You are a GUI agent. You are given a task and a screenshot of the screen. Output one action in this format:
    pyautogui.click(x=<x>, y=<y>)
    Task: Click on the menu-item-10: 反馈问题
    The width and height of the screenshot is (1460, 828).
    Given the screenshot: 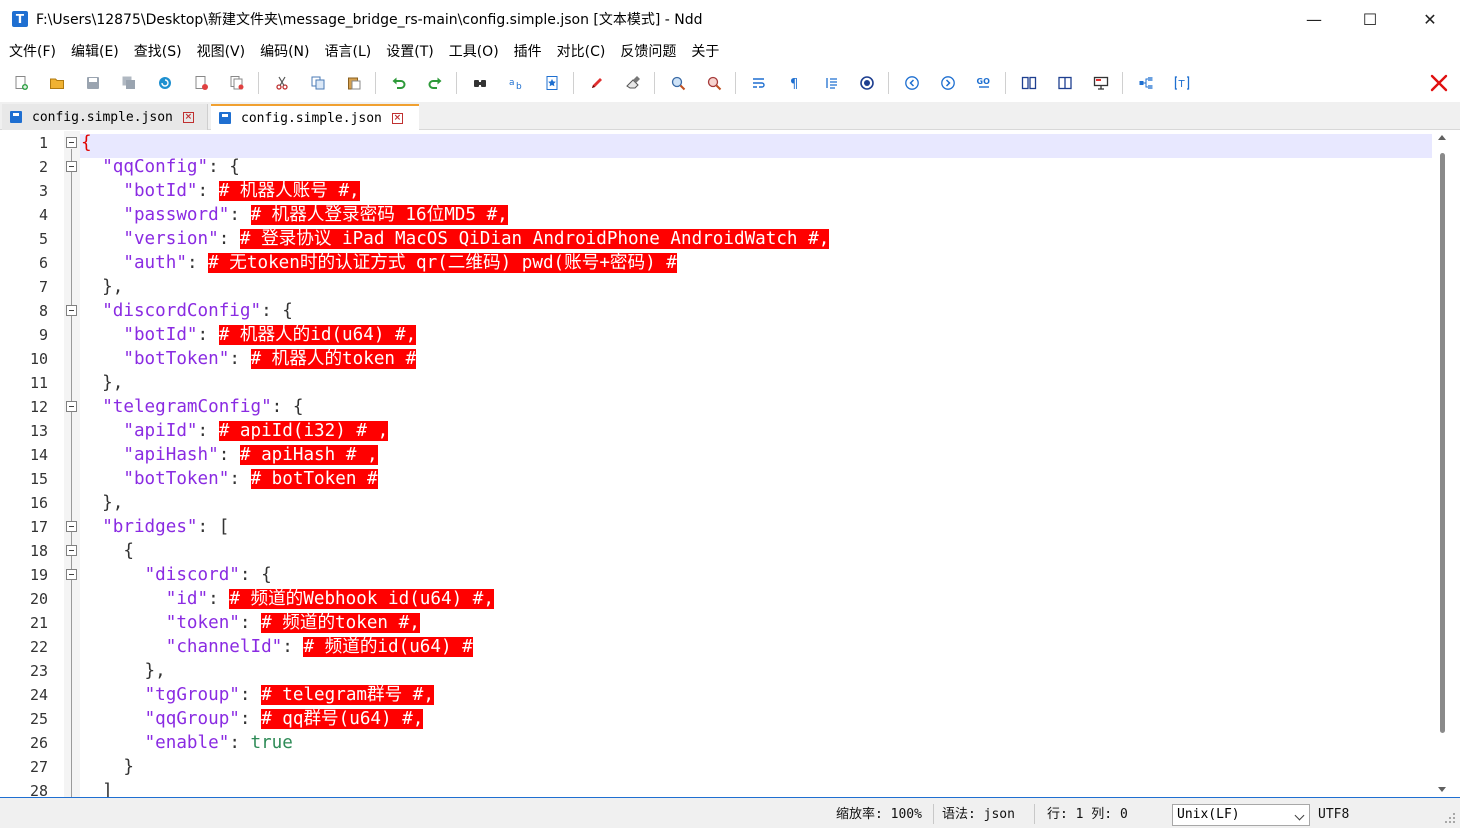 What is the action you would take?
    pyautogui.click(x=648, y=51)
    